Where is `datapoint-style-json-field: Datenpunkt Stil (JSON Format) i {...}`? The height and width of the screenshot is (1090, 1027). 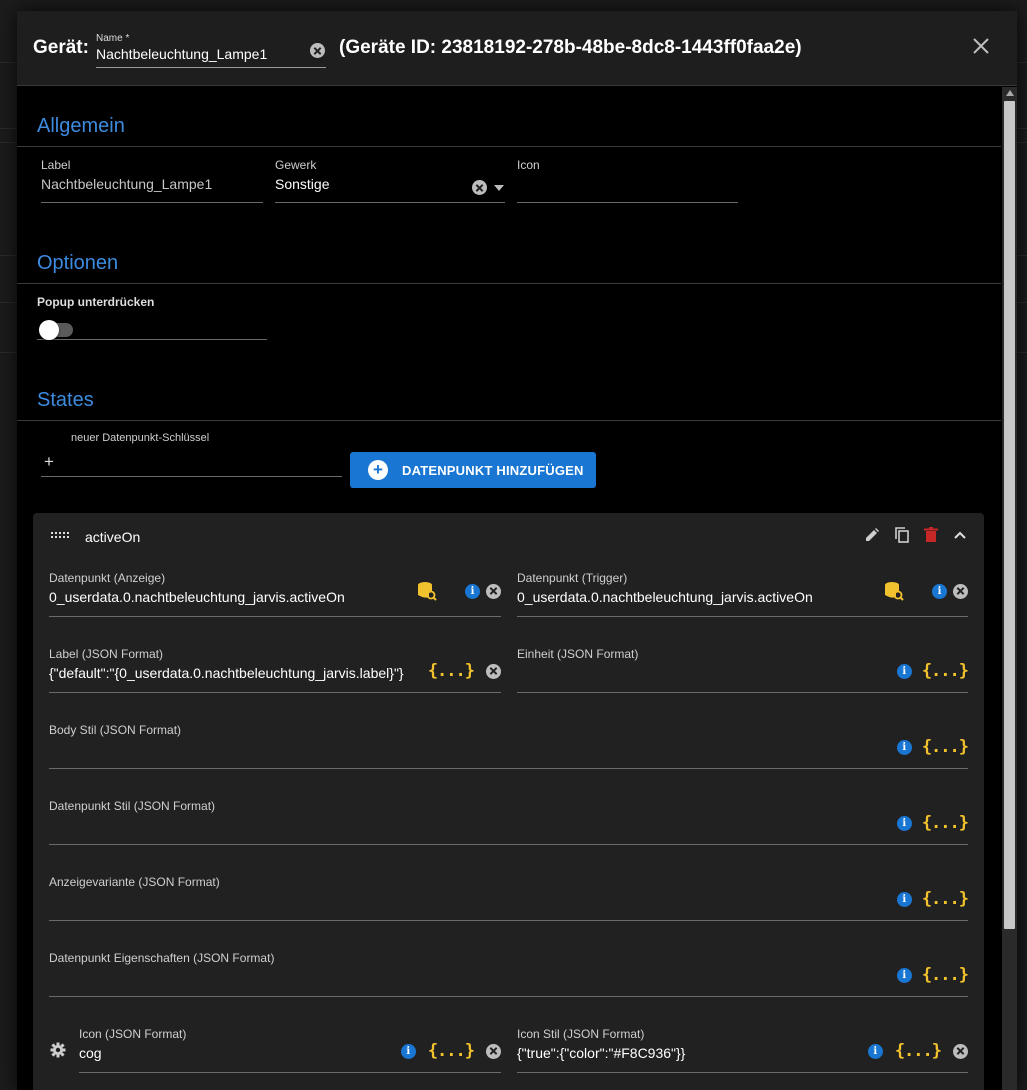
datapoint-style-json-field: Datenpunkt Stil (JSON Format) i {...} is located at coordinates (509, 822).